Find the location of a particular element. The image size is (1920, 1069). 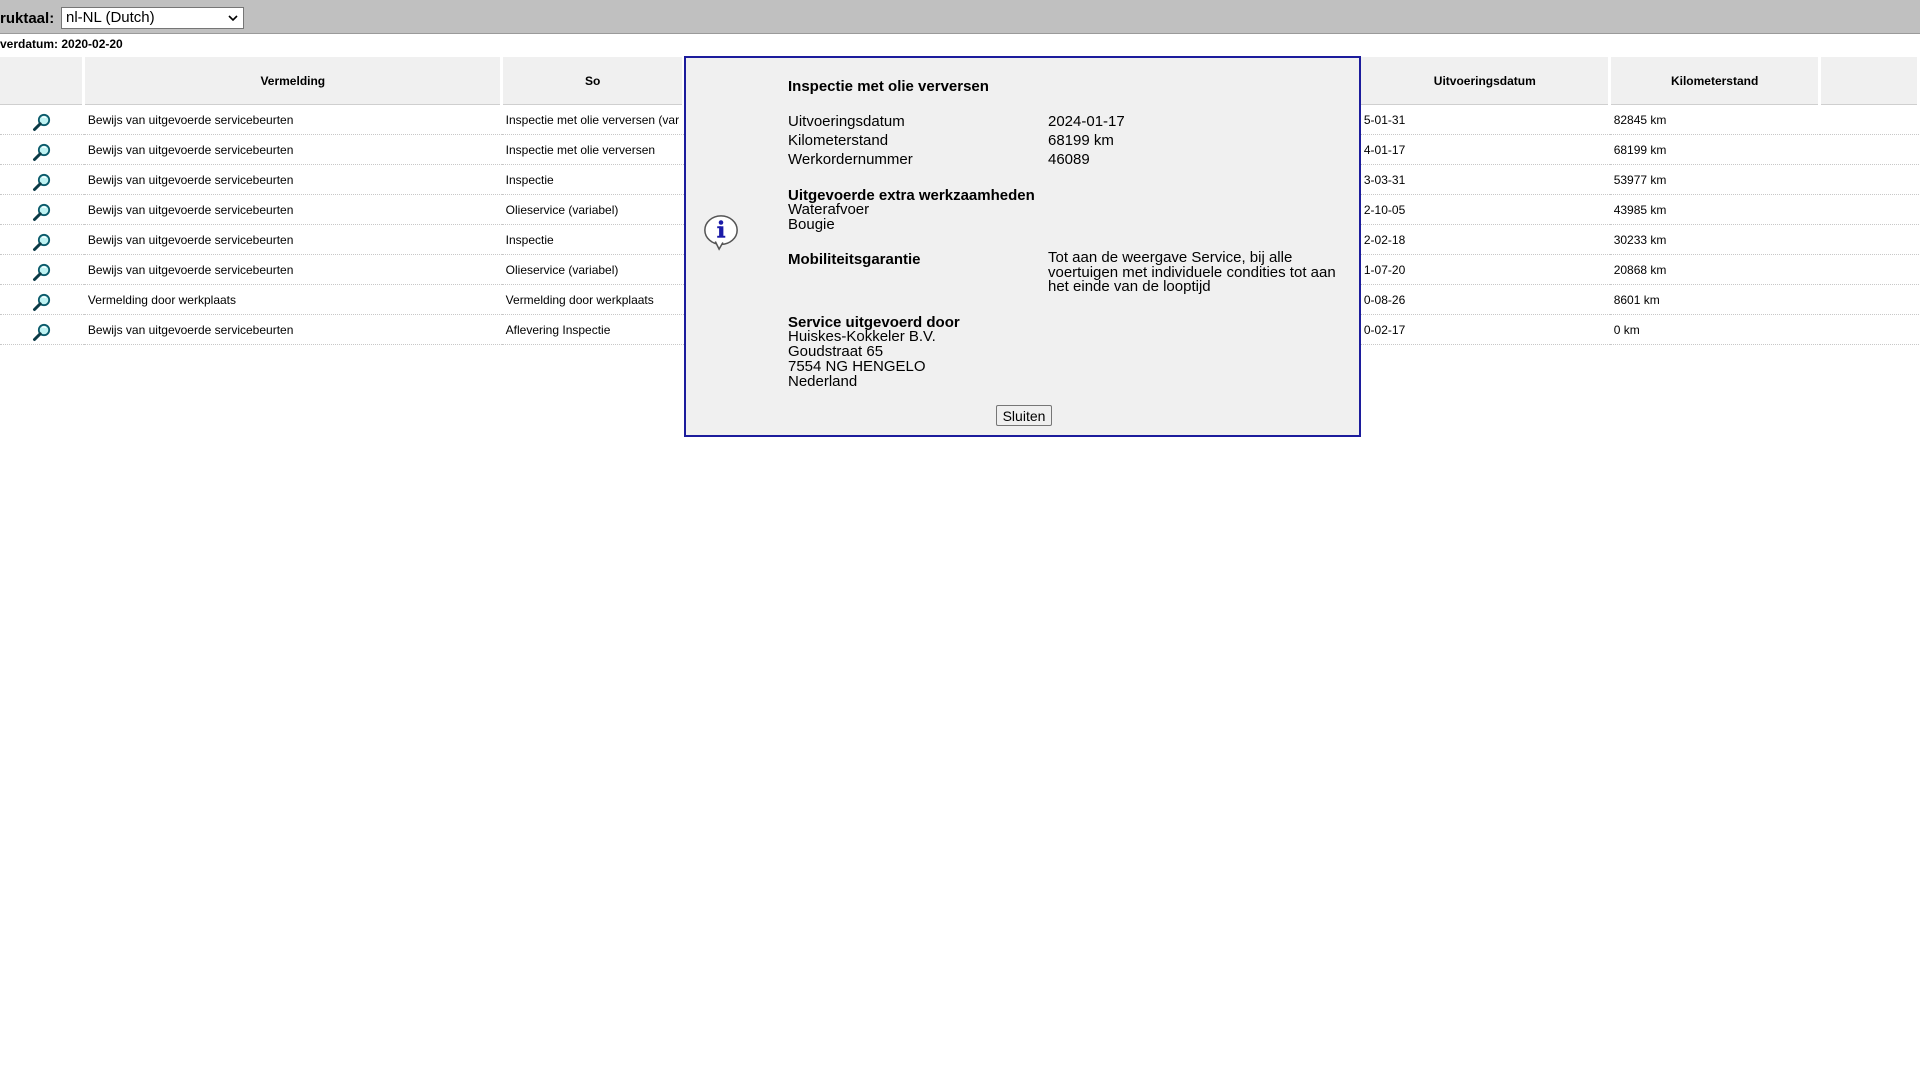

language-toolbar: ruktaal: nl-NL (Dutch) is located at coordinates (960, 17).